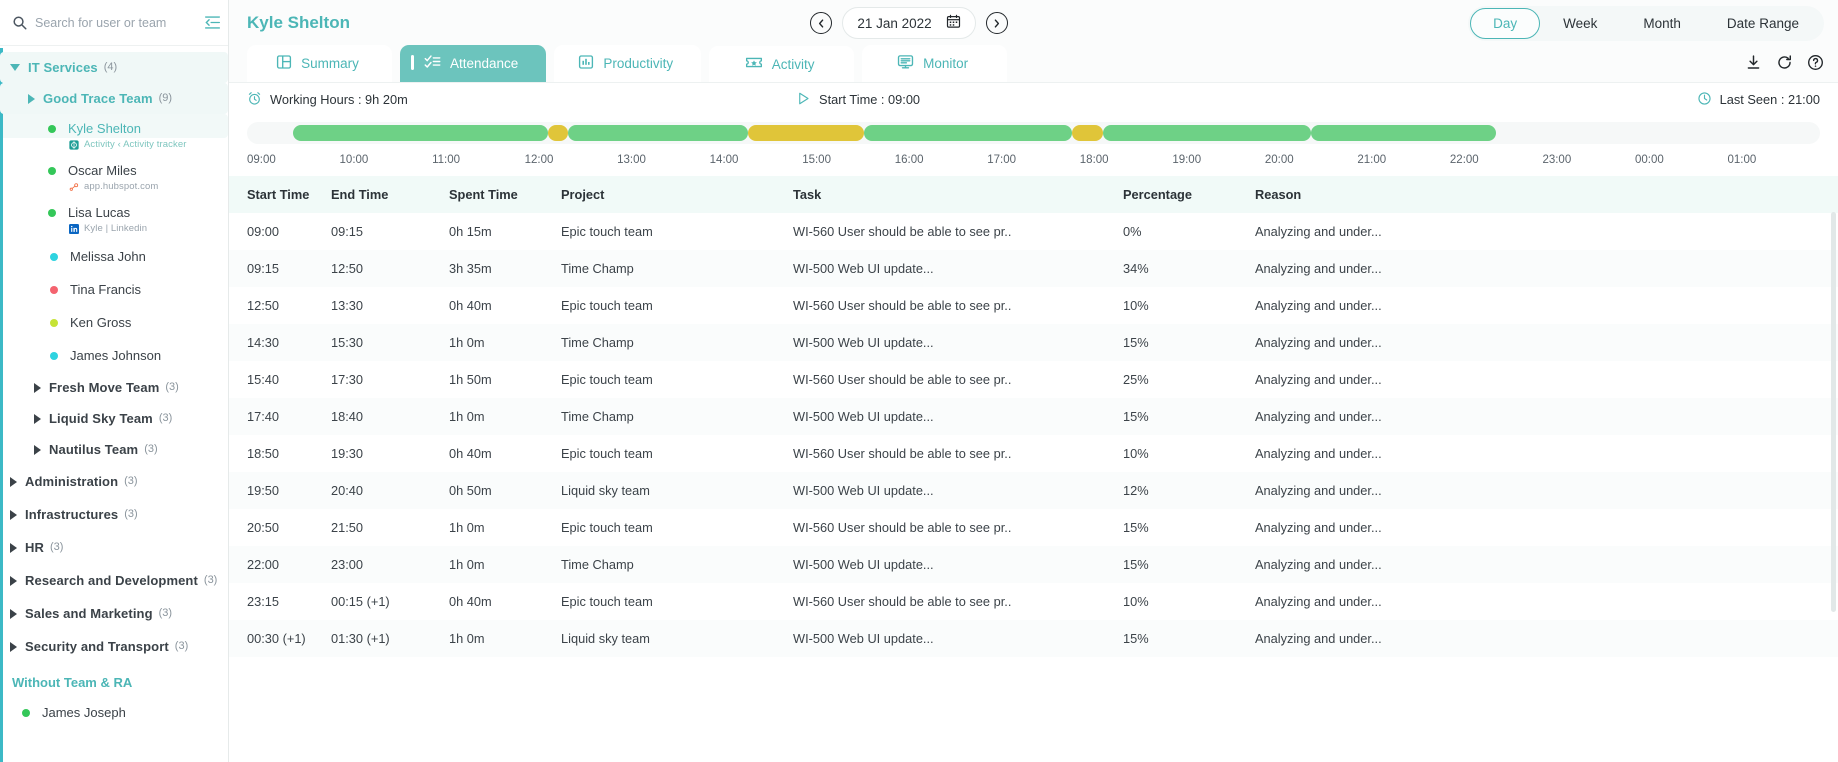 The image size is (1838, 762). What do you see at coordinates (99, 212) in the screenshot?
I see `user-name: Lisa Lucas` at bounding box center [99, 212].